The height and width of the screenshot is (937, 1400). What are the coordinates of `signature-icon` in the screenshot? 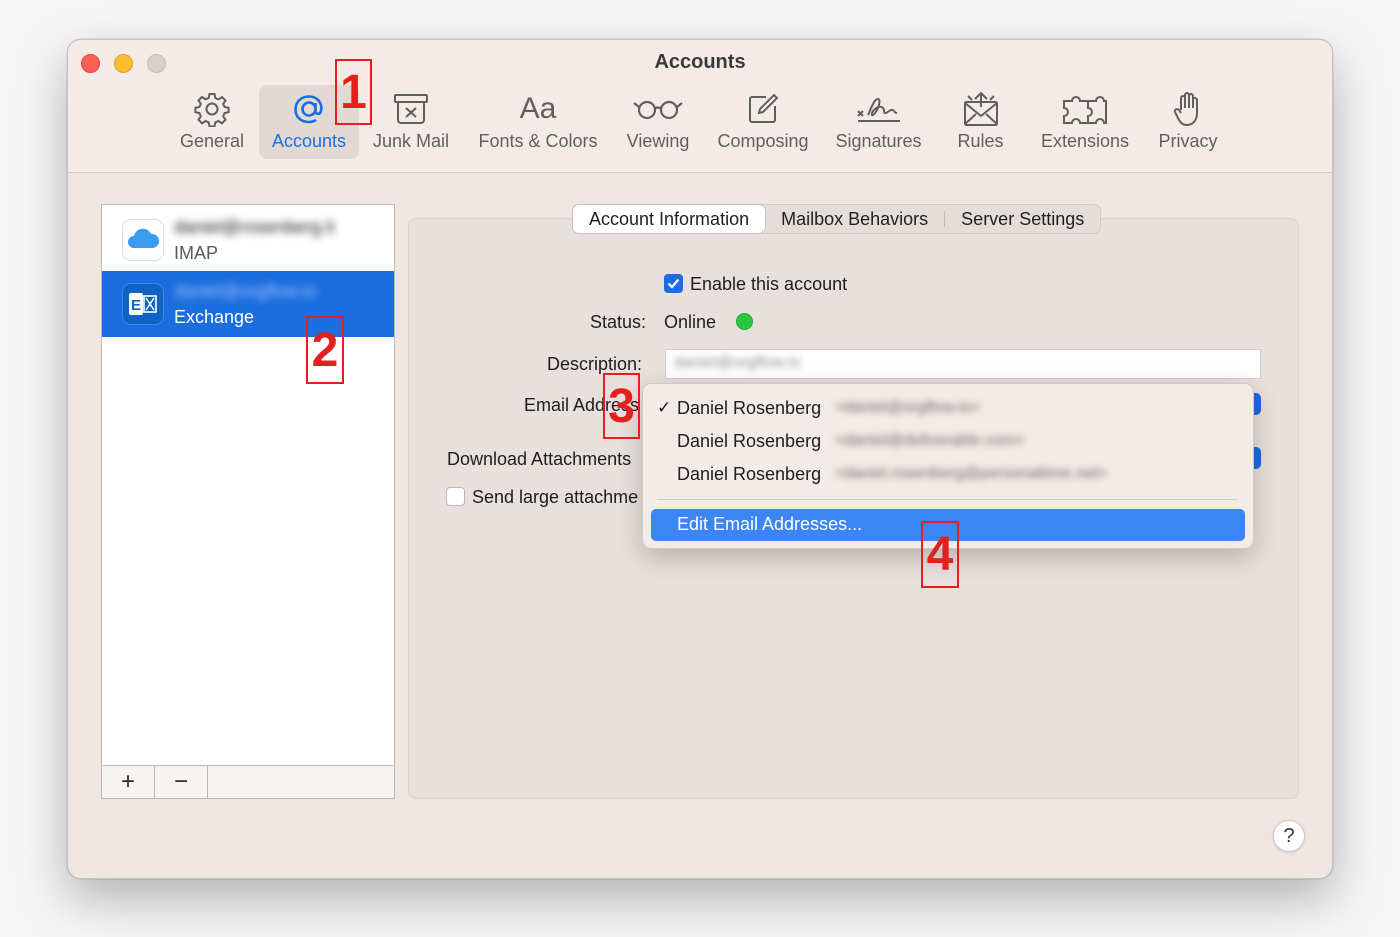 It's located at (878, 109).